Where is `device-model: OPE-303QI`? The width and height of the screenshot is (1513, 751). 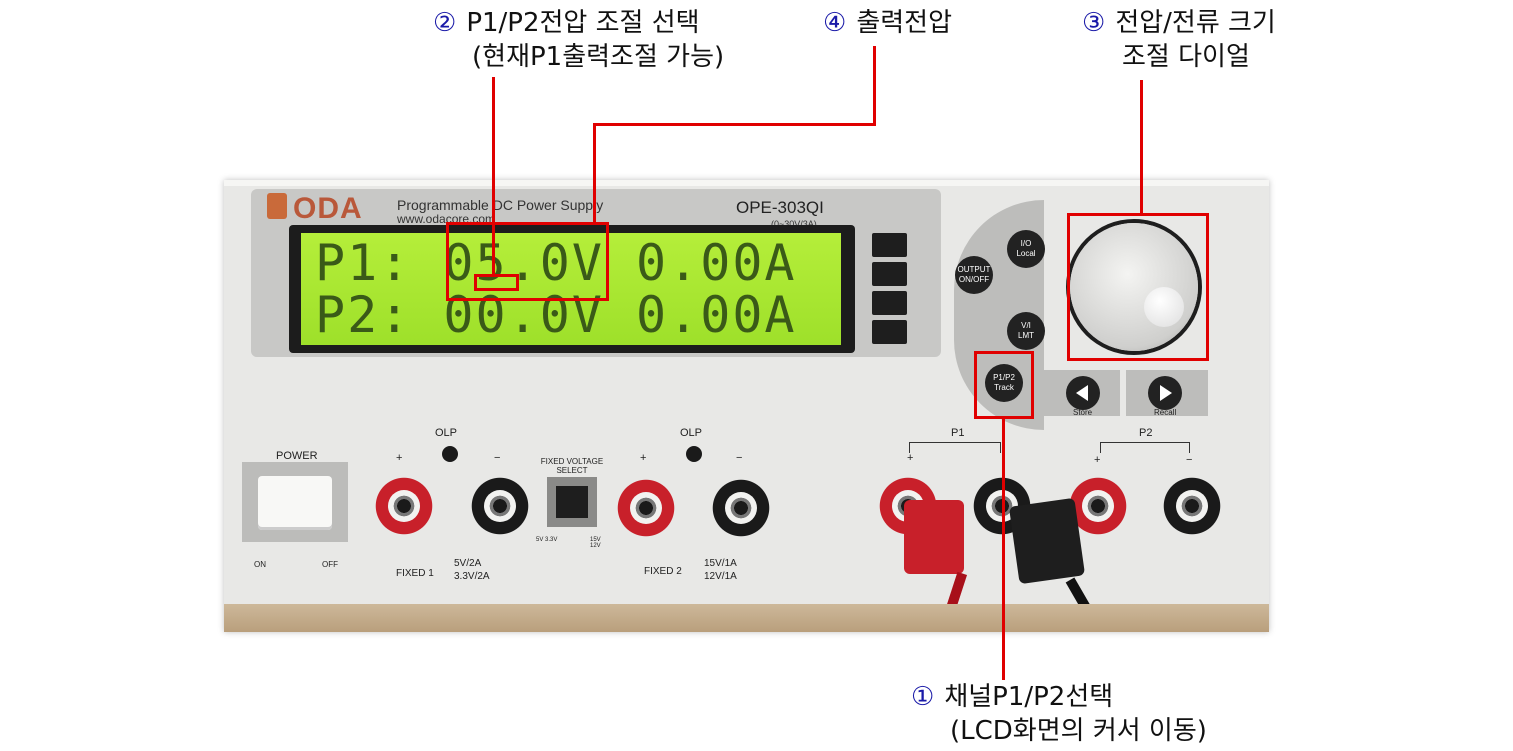
device-model: OPE-303QI is located at coordinates (780, 207).